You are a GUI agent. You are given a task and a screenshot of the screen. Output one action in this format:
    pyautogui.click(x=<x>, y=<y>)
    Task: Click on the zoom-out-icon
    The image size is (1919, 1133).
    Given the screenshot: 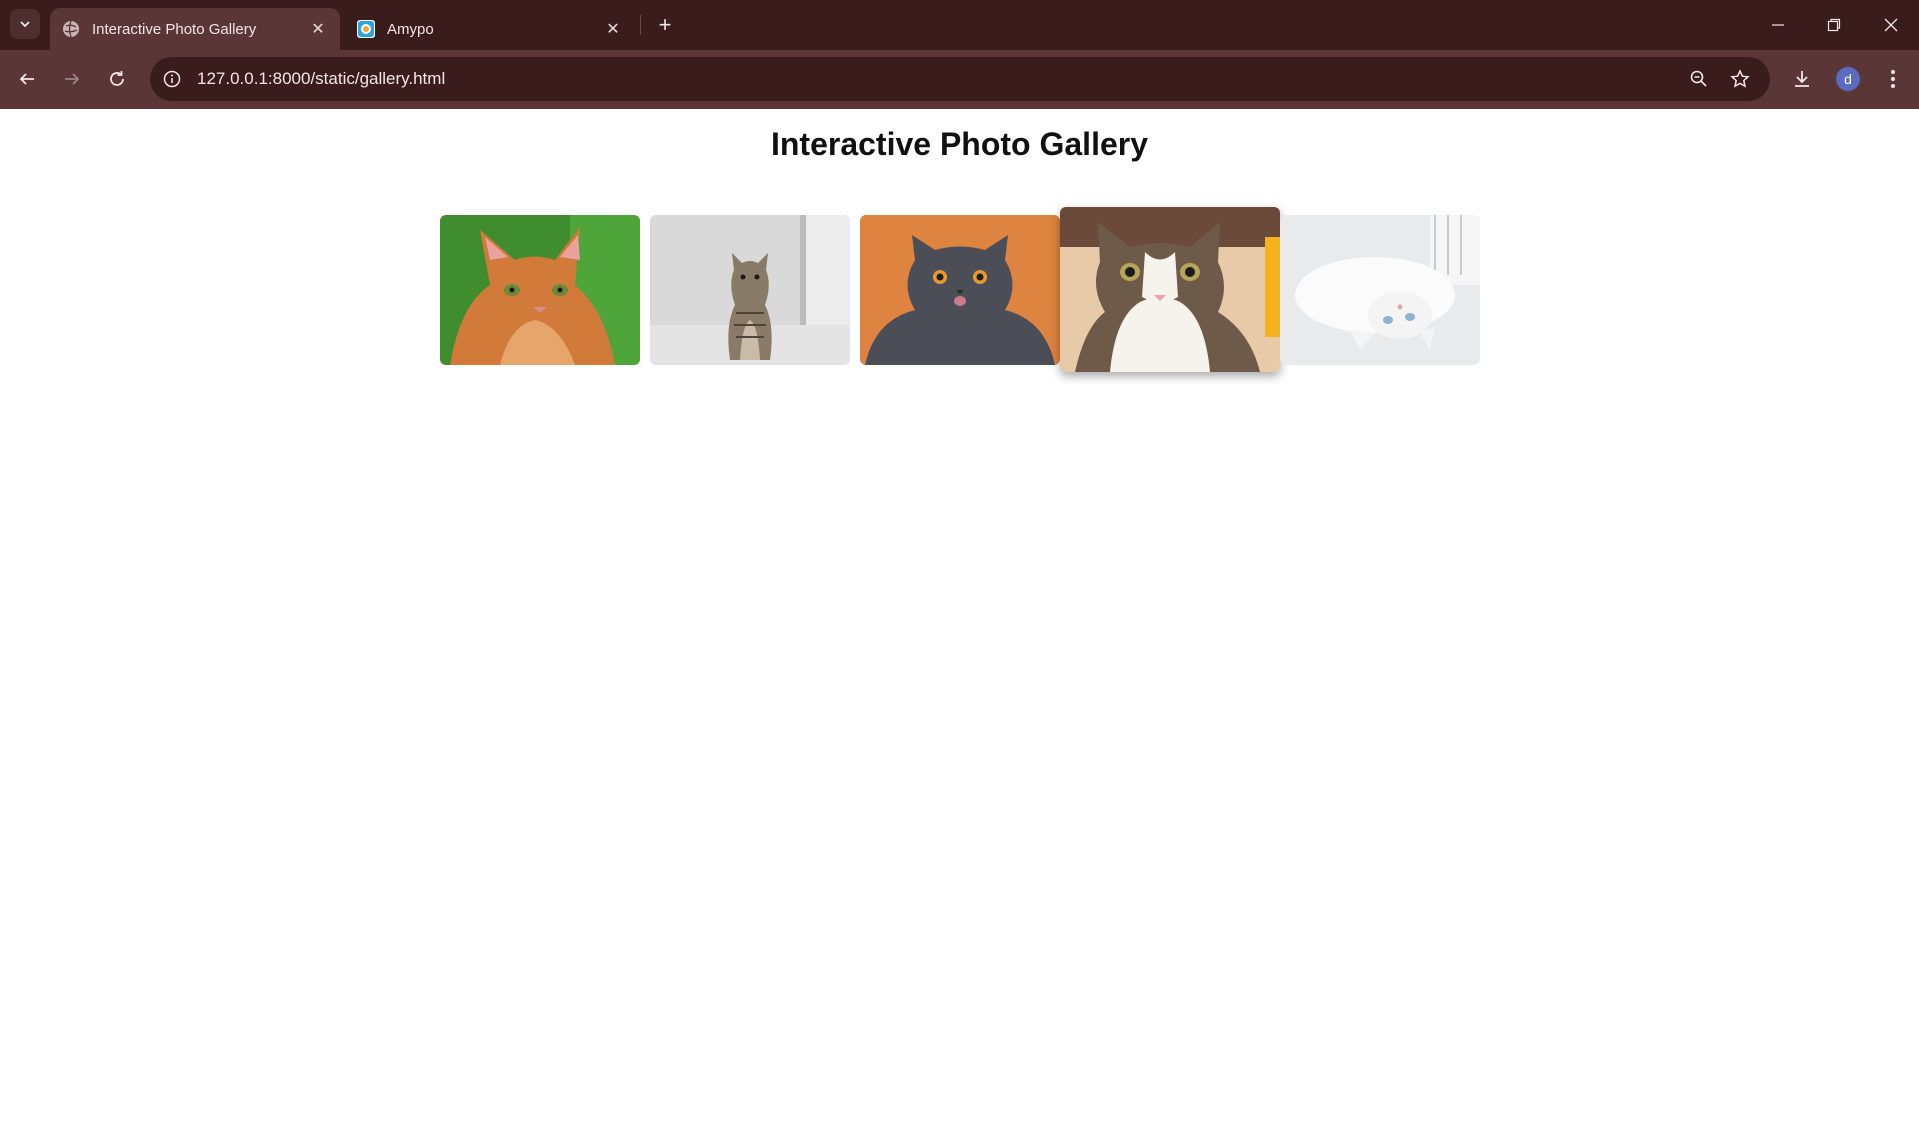 What is the action you would take?
    pyautogui.click(x=1698, y=78)
    